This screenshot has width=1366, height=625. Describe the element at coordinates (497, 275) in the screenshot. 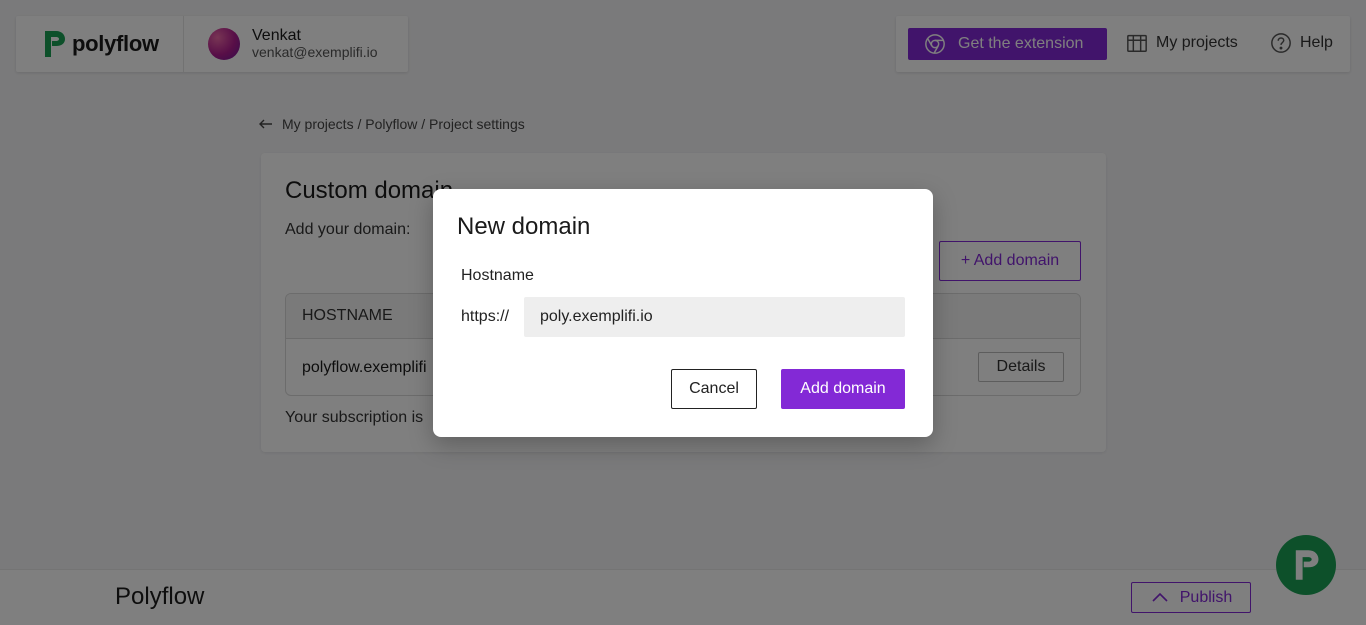

I see `hostname-label: Hostname` at that location.